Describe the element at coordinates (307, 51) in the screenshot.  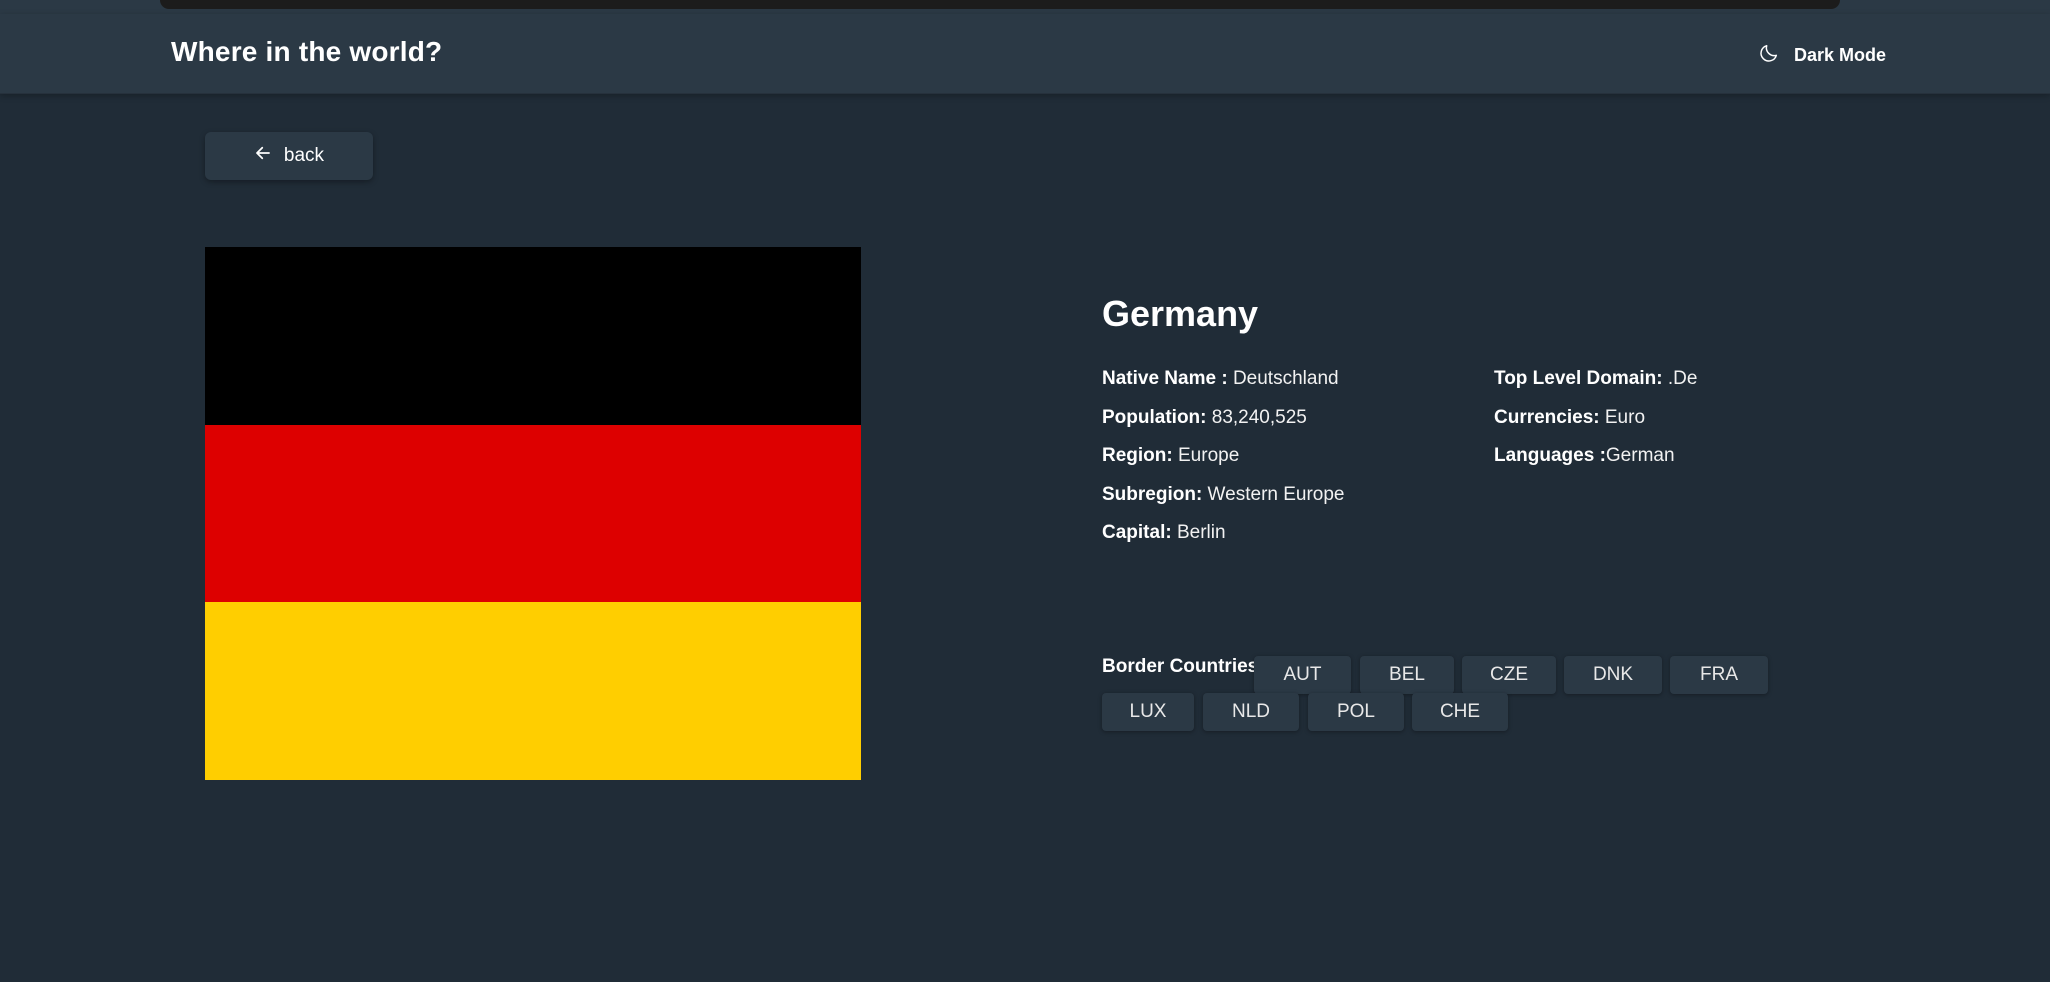
I see `app-title: Where in the world?` at that location.